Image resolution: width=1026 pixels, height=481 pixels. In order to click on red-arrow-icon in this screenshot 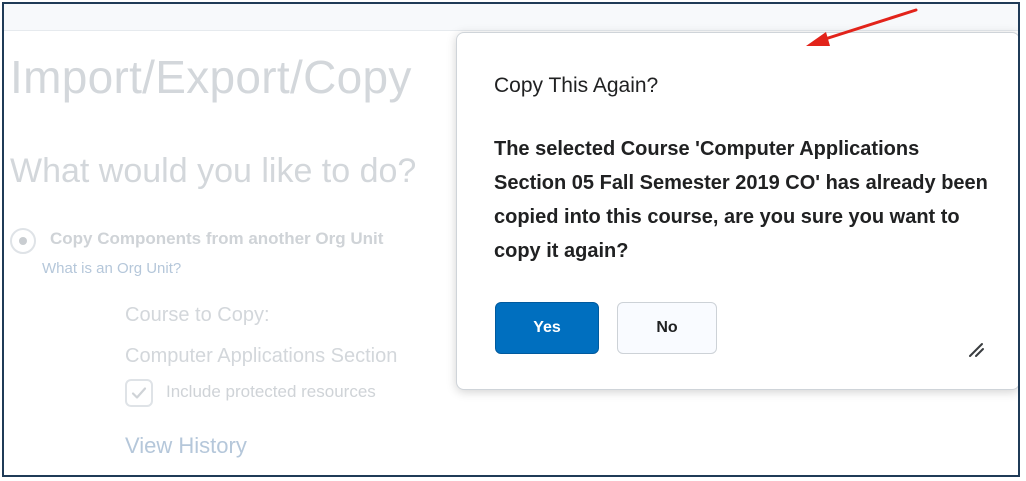, I will do `click(862, 27)`.